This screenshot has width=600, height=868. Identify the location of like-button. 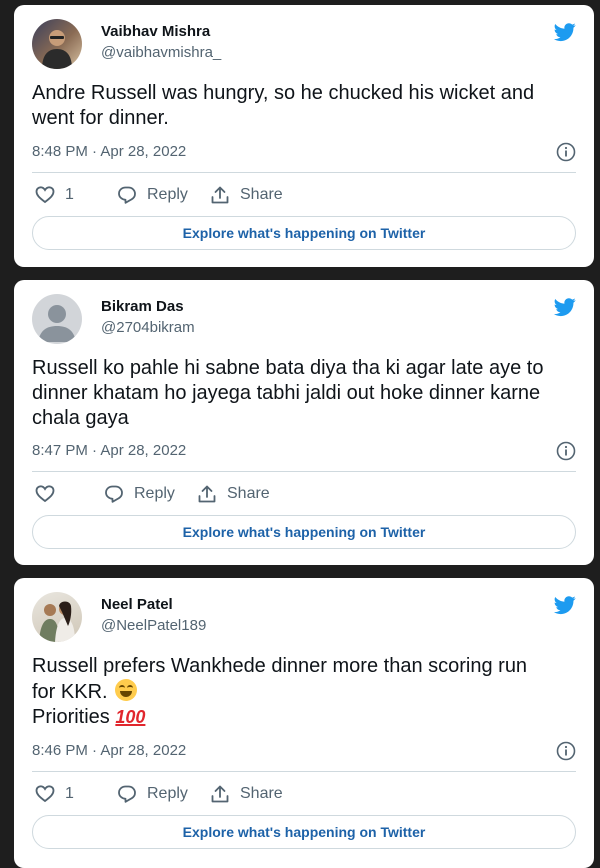
(50, 494).